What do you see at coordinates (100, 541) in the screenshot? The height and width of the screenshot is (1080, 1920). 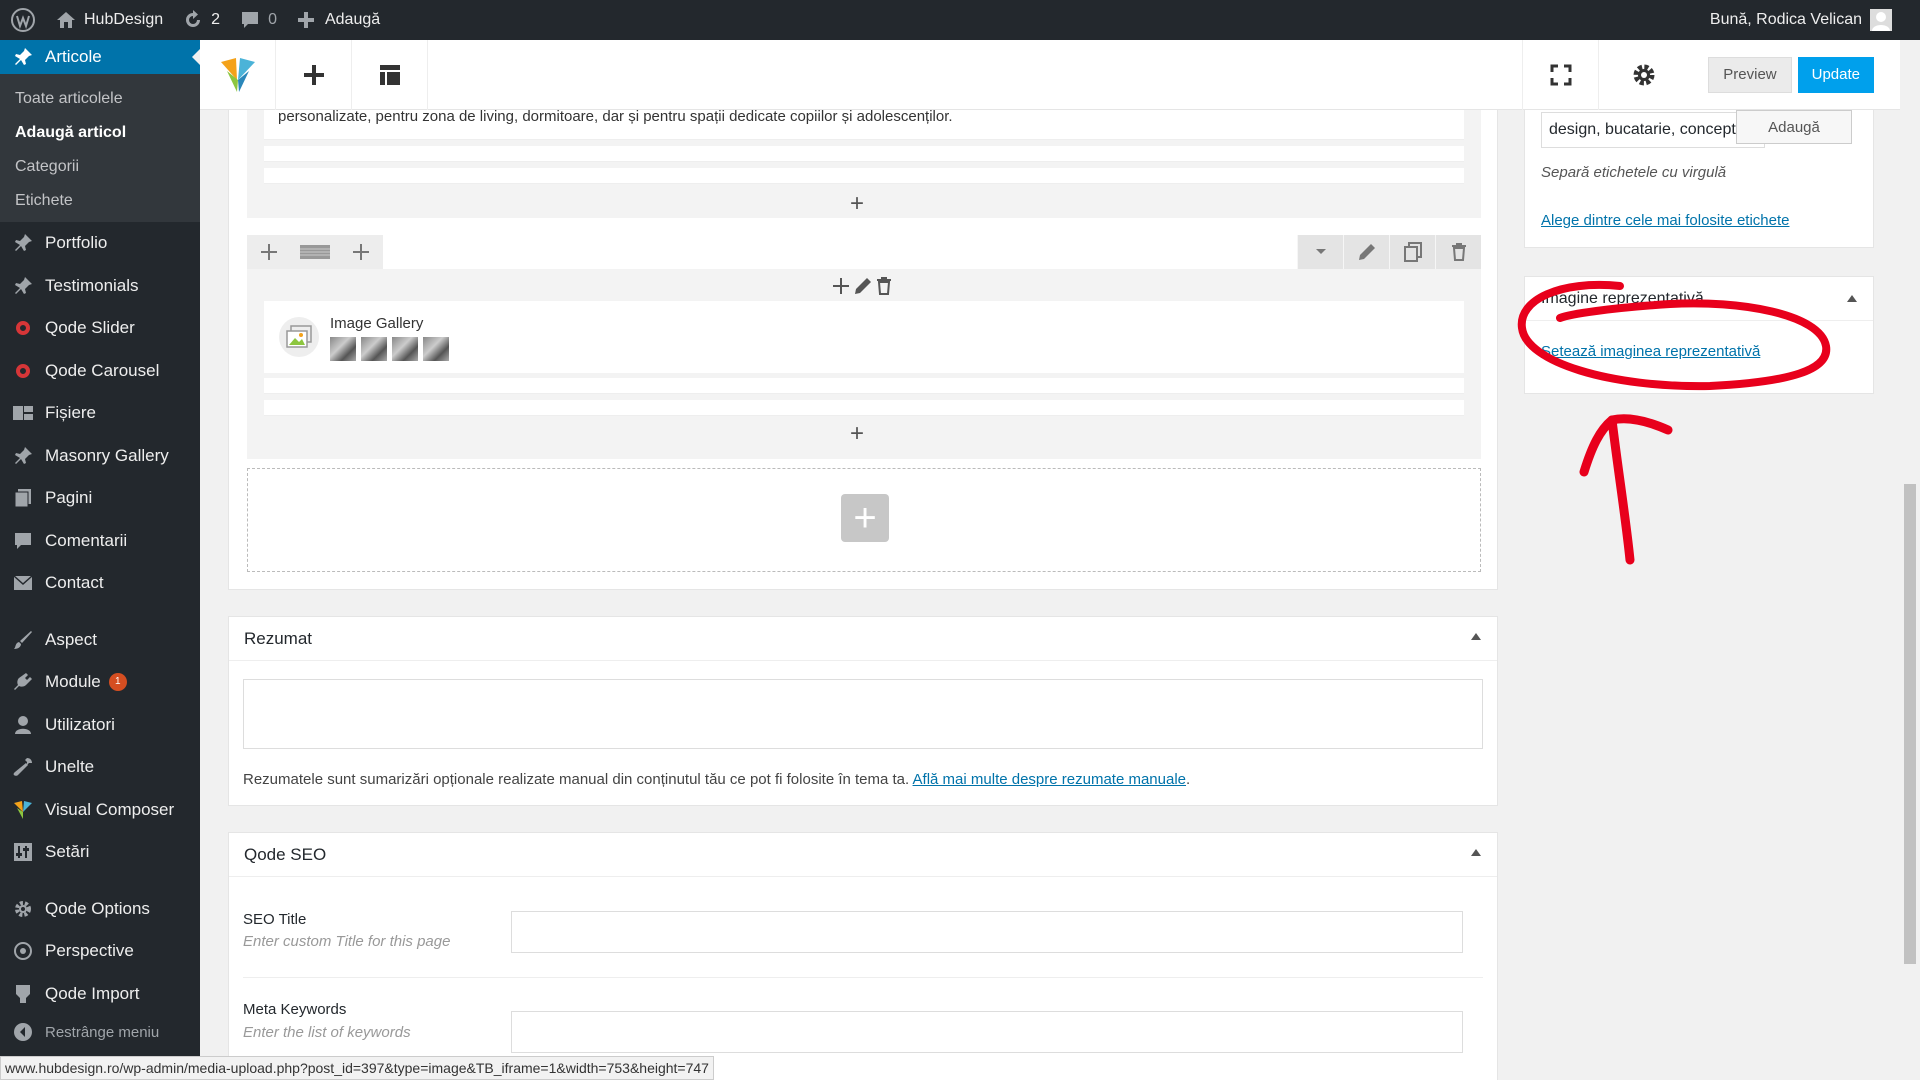 I see `sidebar-item-comentarii: Comentarii` at bounding box center [100, 541].